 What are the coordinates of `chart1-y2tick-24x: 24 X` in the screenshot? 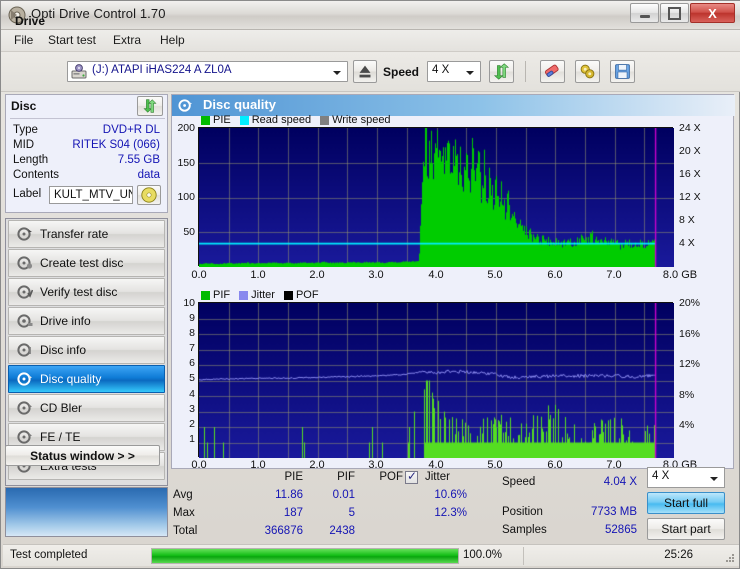 It's located at (690, 128).